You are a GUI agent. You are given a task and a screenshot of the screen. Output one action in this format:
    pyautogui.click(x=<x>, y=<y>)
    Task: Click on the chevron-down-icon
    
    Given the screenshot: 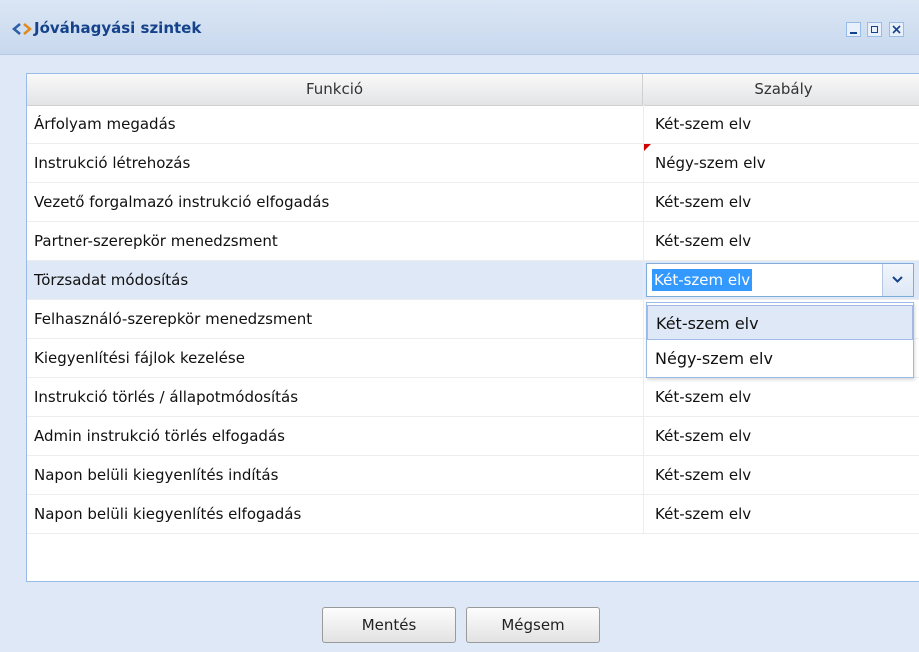 What is the action you would take?
    pyautogui.click(x=897, y=279)
    